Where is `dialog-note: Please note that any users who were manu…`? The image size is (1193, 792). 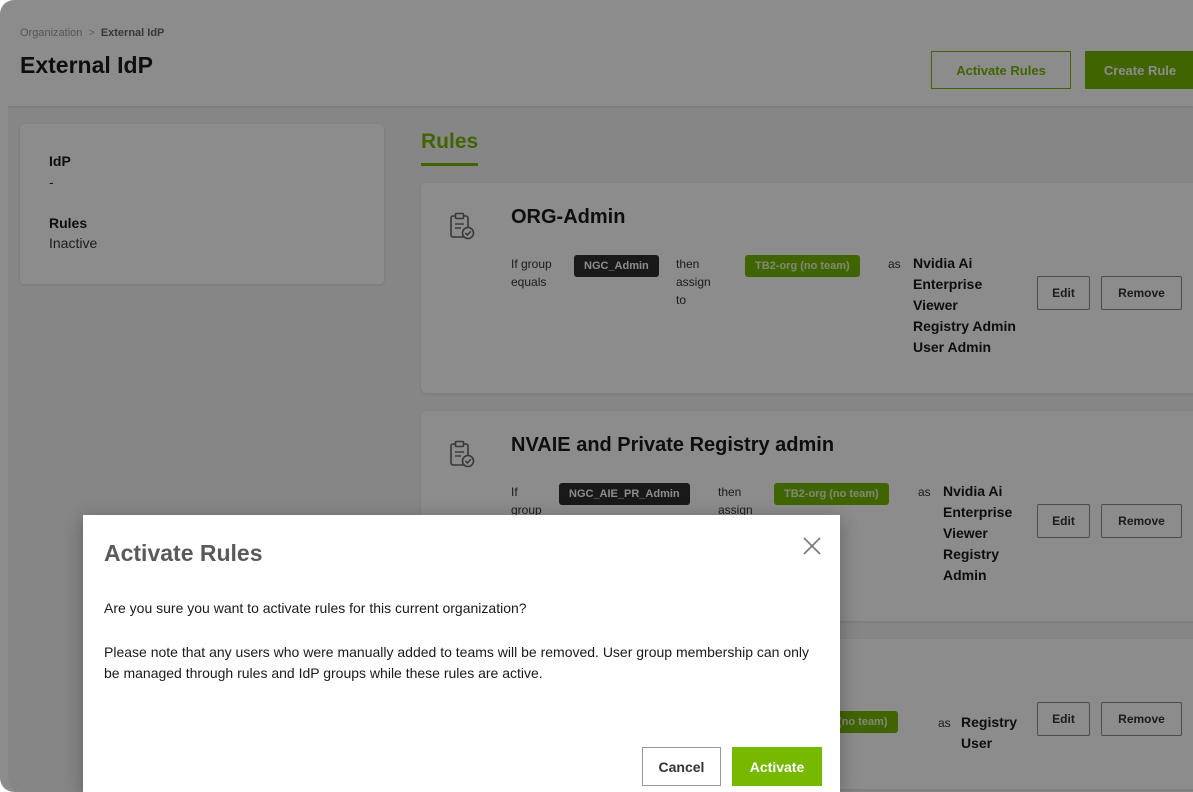 dialog-note: Please note that any users who were manu… is located at coordinates (457, 662).